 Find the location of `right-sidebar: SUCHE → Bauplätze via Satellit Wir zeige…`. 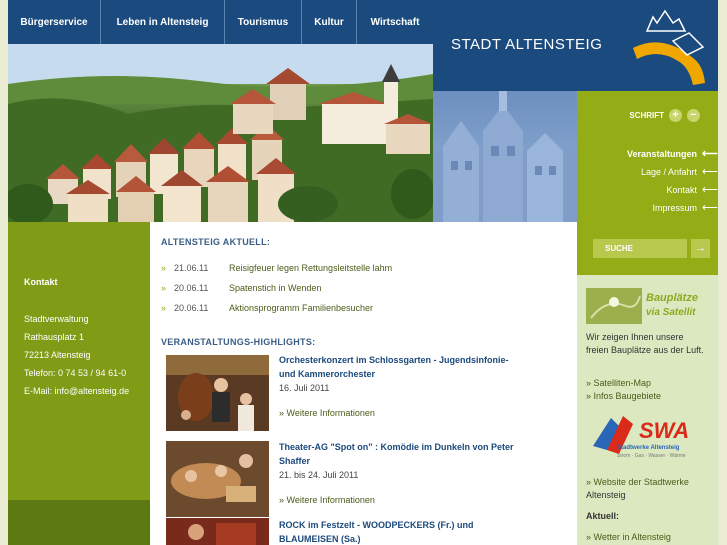

right-sidebar: SUCHE → Bauplätze via Satellit Wir zeige… is located at coordinates (647, 383).